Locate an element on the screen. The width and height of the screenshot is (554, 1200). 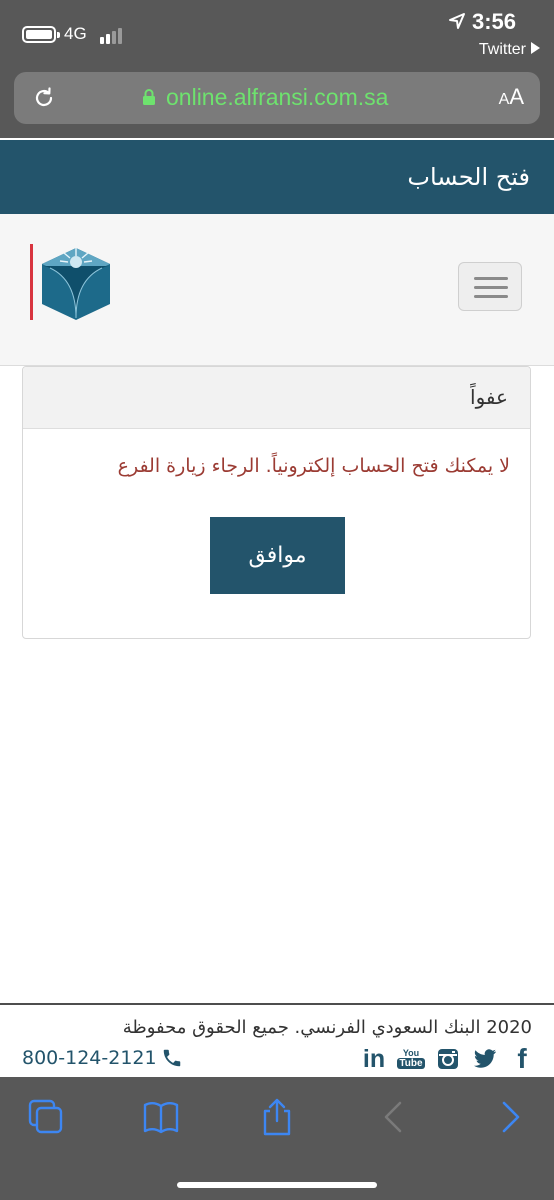
play-arrow-icon is located at coordinates (535, 48).